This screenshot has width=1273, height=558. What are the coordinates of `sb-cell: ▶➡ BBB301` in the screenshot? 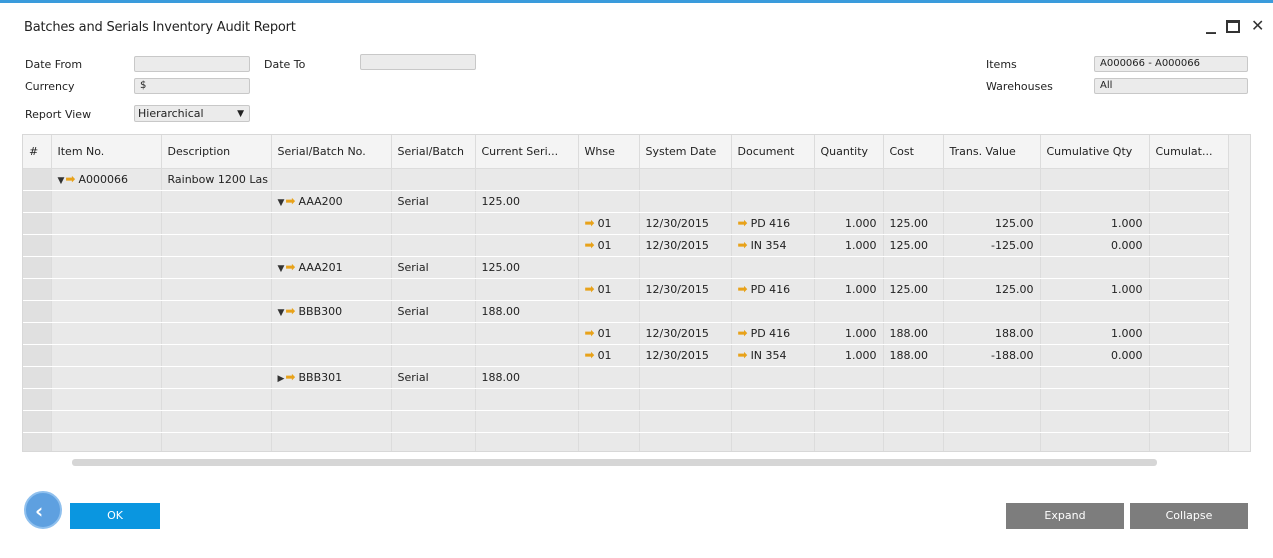 It's located at (331, 377).